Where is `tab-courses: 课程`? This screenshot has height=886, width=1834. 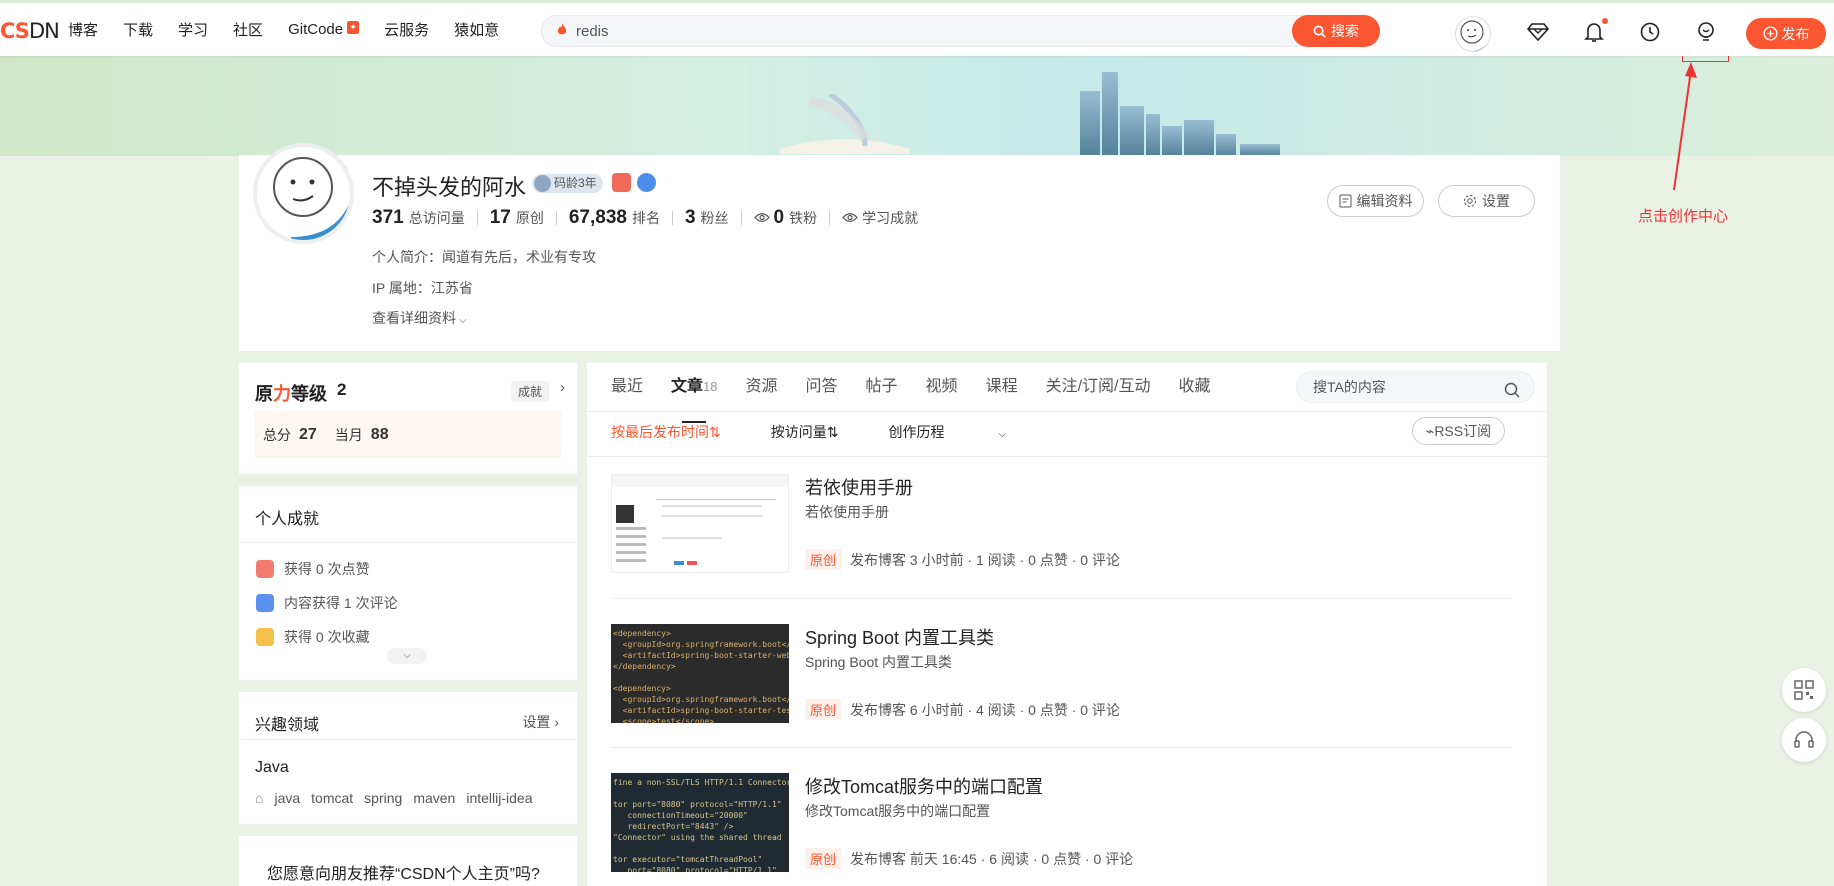
tab-courses: 课程 is located at coordinates (1002, 394).